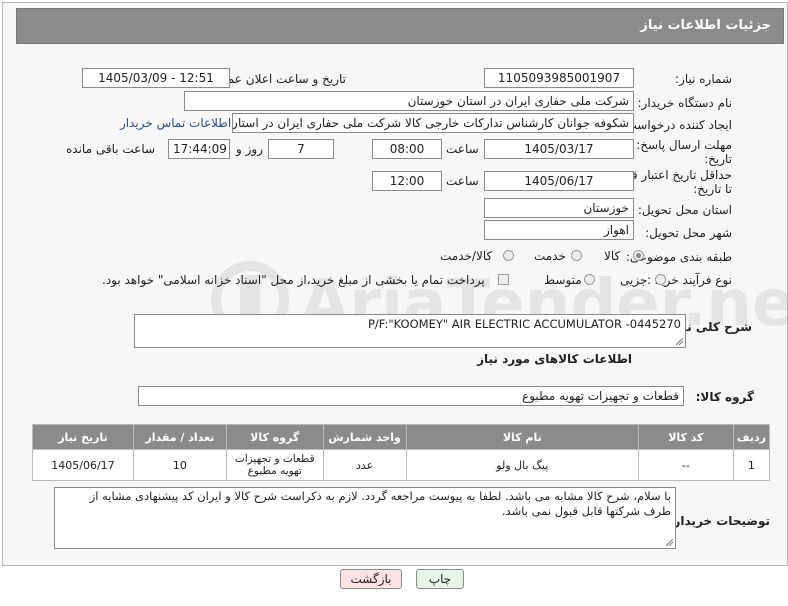 The image size is (788, 606). Describe the element at coordinates (559, 78) in the screenshot. I see `need-number-field: 1105093985001907` at that location.